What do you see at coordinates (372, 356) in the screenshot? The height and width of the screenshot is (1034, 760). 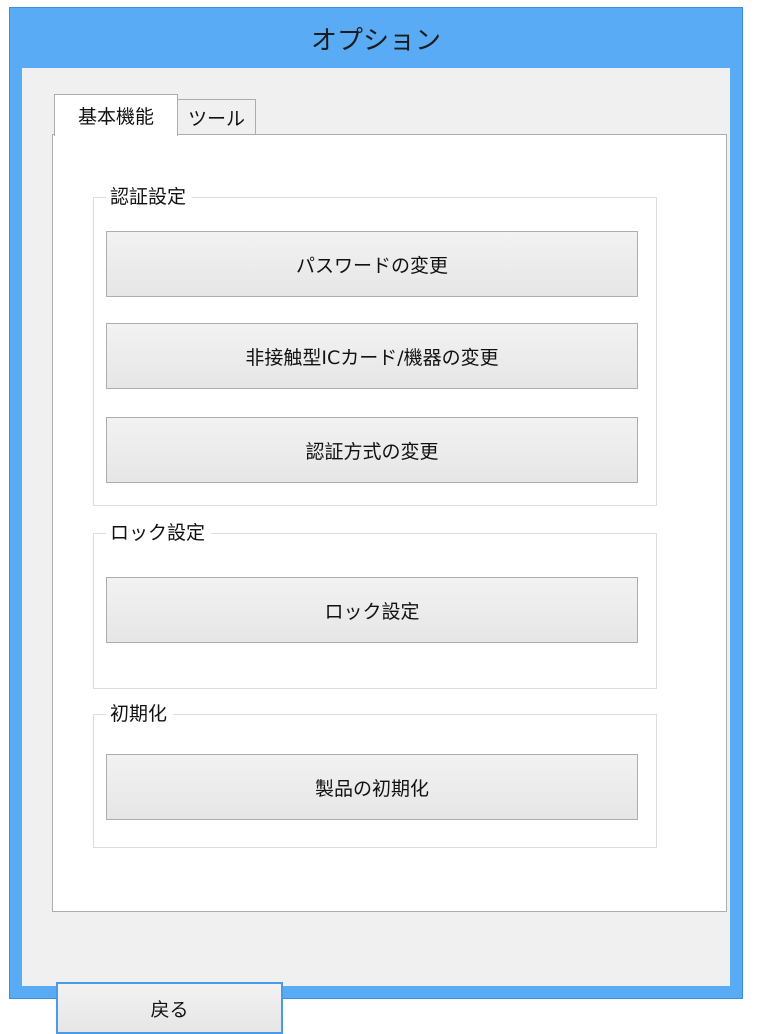 I see `change-ic-card-device-button: 非接触型ICカード/機器の変更` at bounding box center [372, 356].